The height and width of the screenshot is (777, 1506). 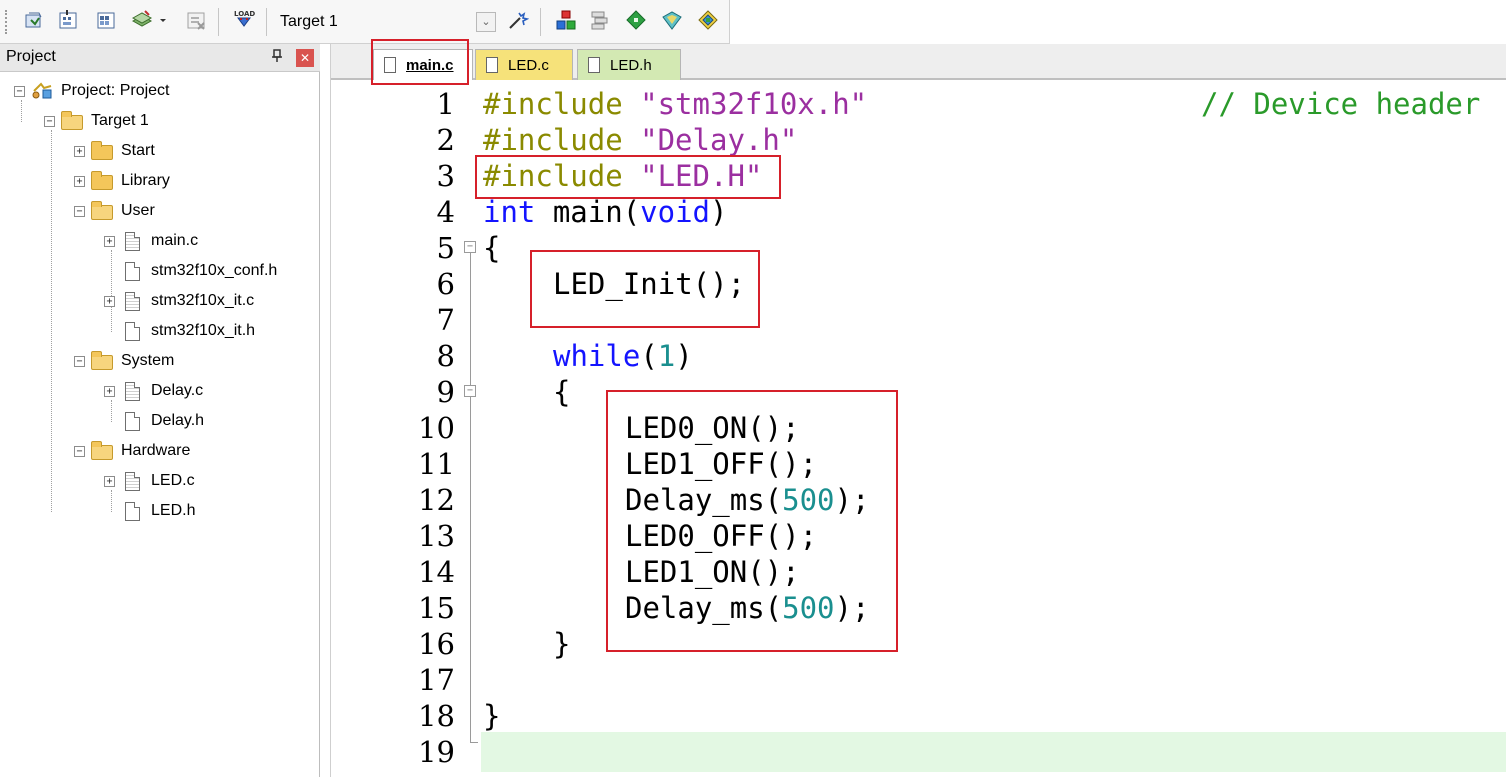 I want to click on code-line: 7, so click(x=918, y=320).